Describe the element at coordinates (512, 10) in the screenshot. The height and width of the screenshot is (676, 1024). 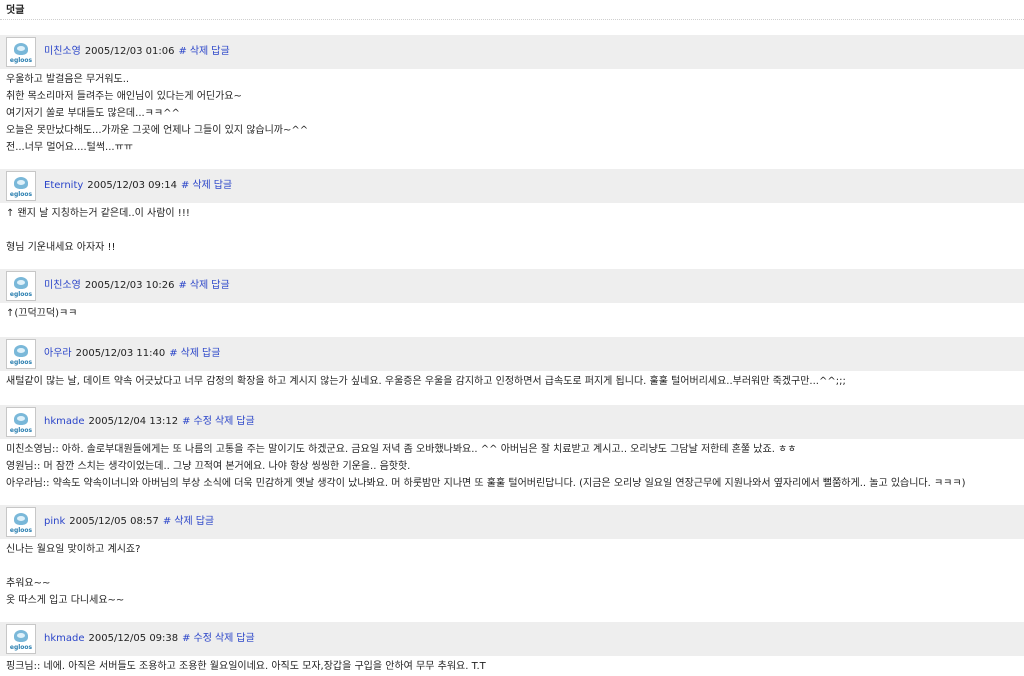
I see `comments-header: 덧글` at that location.